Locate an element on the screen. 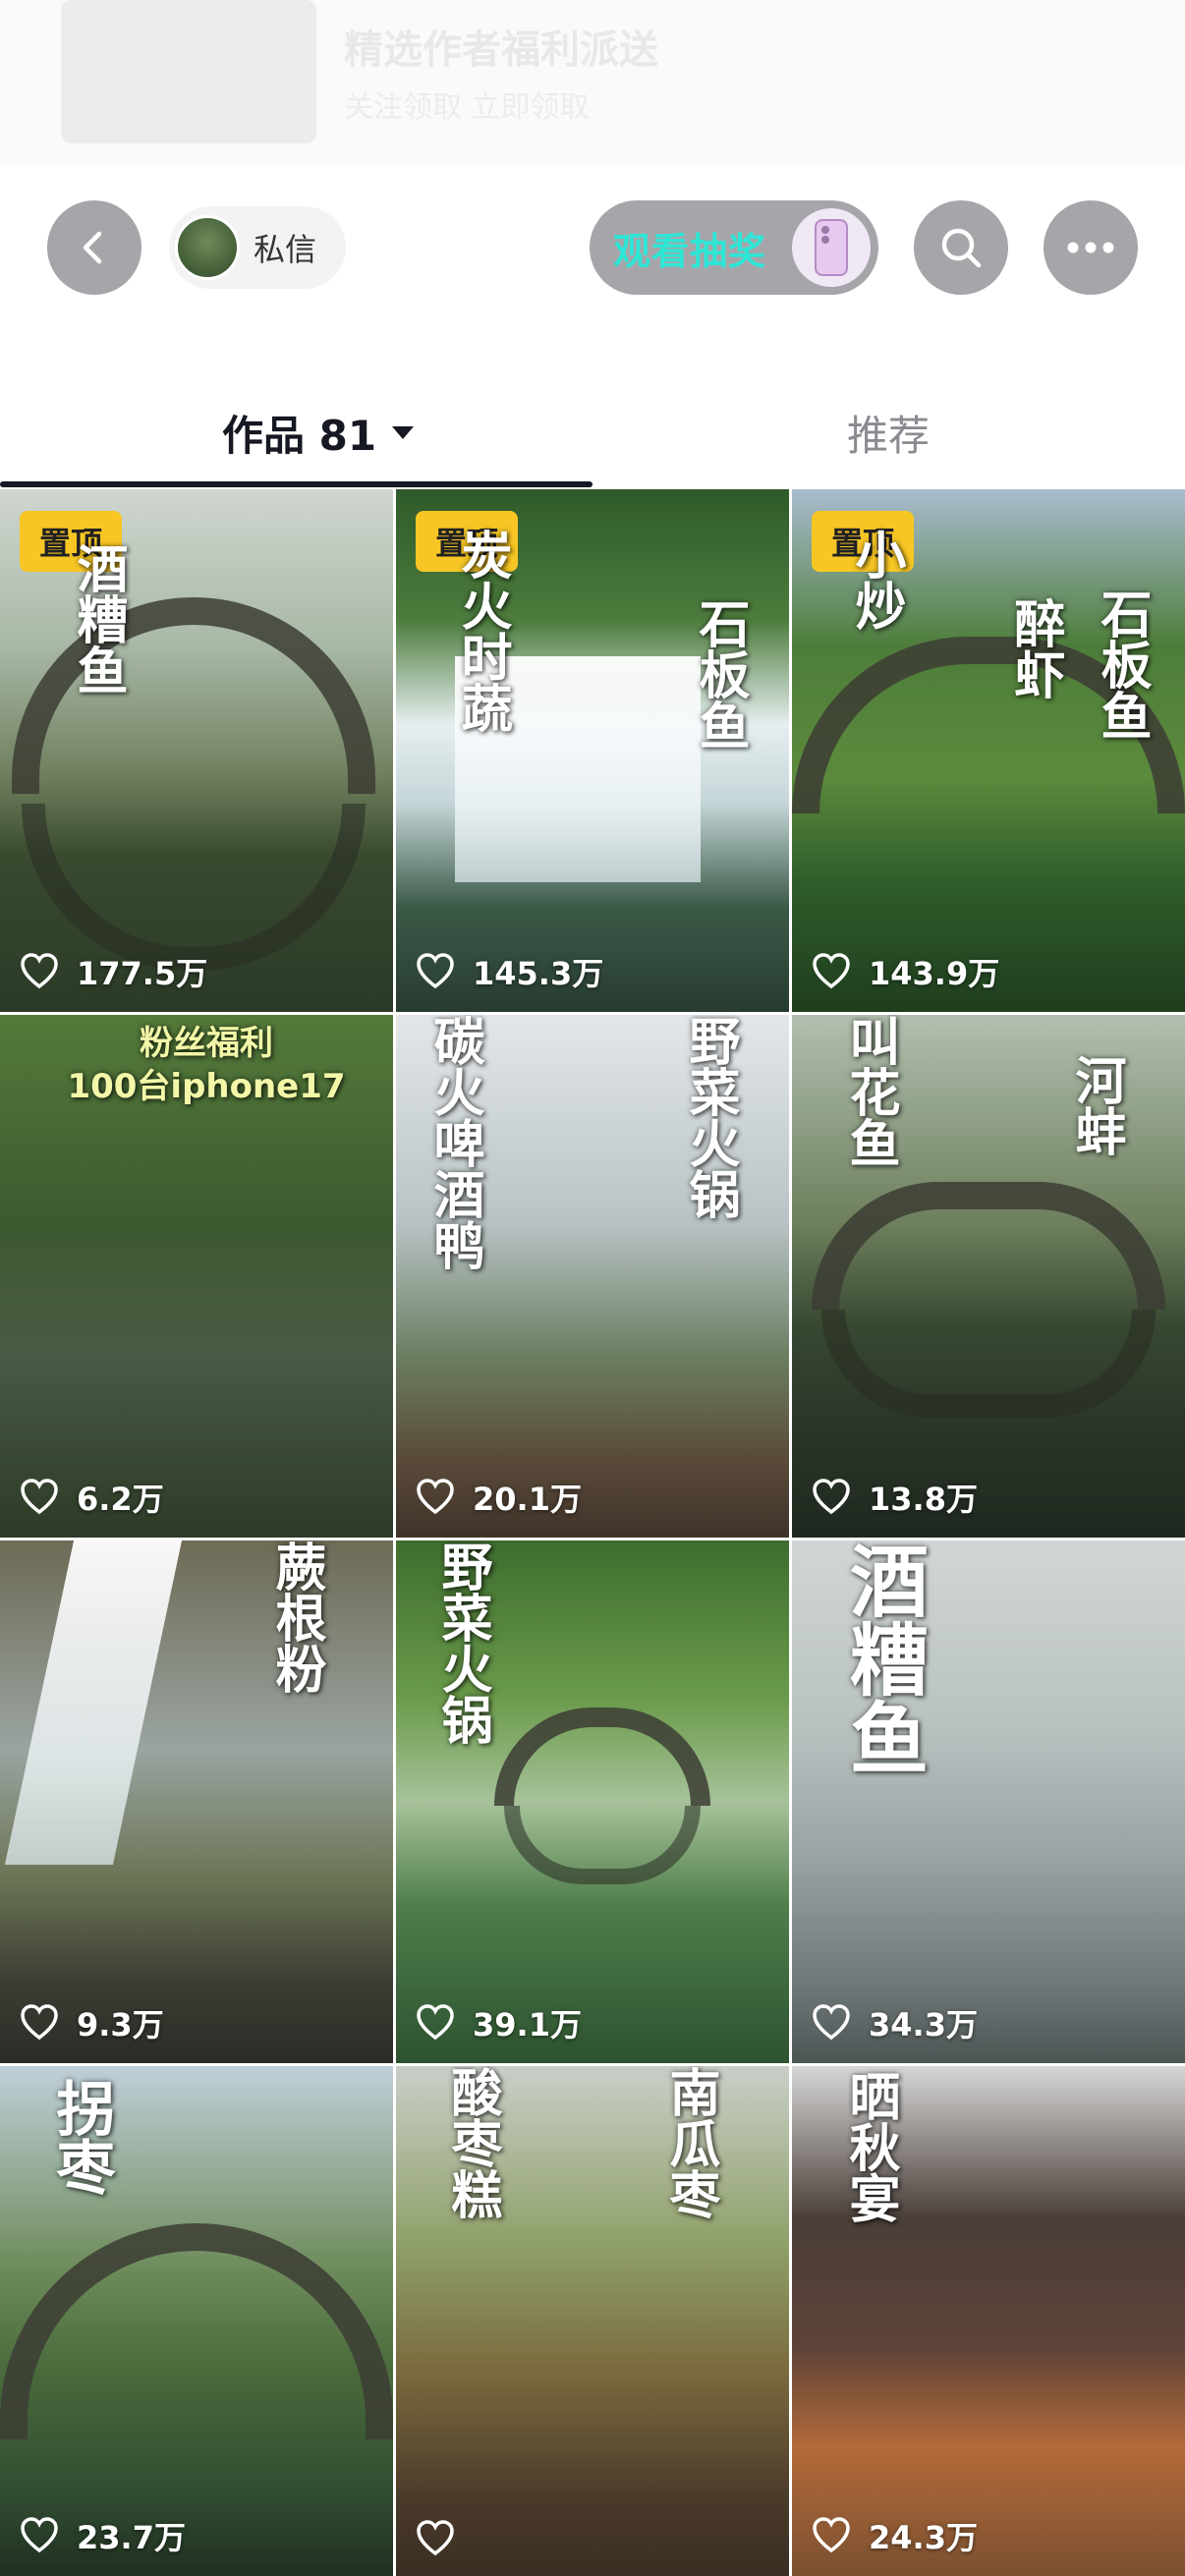  back-button is located at coordinates (94, 247).